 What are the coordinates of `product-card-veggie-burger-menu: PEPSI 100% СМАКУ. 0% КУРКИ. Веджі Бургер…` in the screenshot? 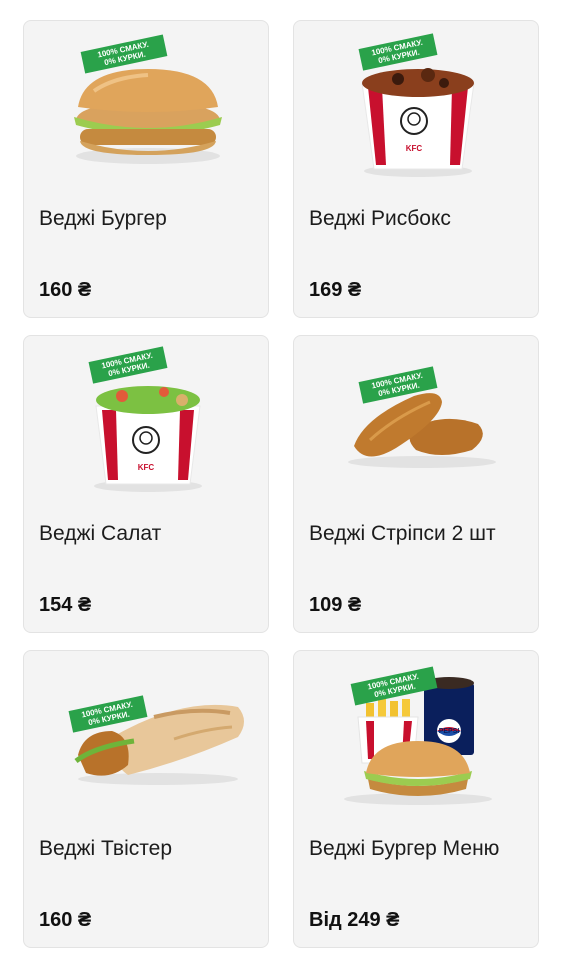 It's located at (416, 799).